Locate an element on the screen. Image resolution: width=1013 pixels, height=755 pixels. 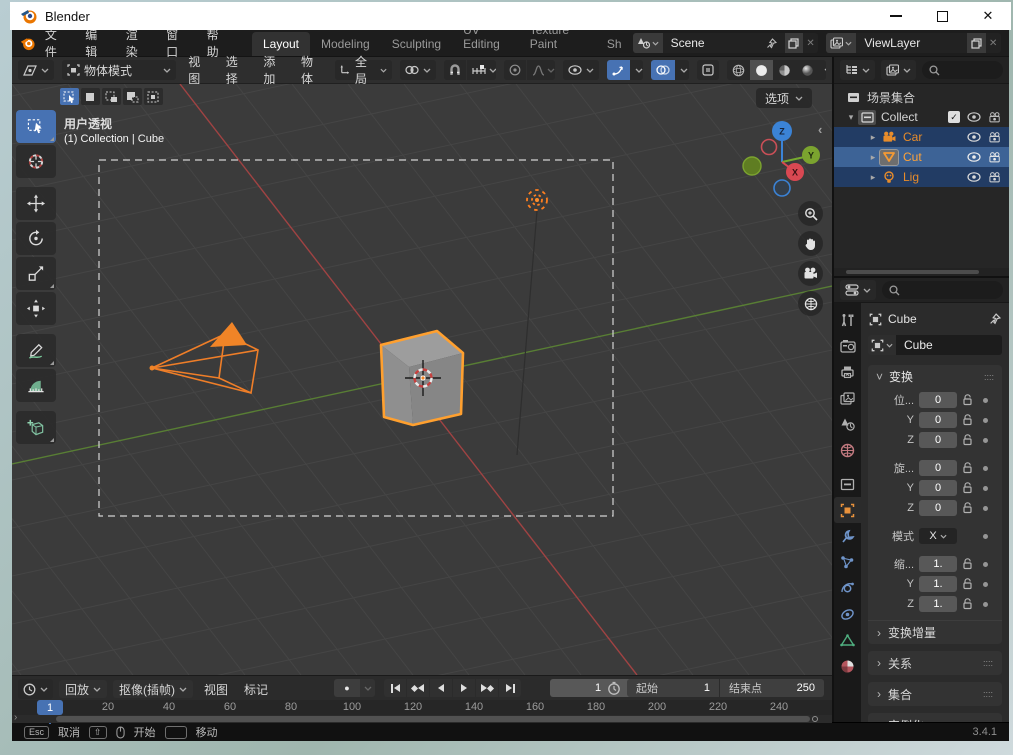
select-mode-intersect is located at coordinates (153, 96).